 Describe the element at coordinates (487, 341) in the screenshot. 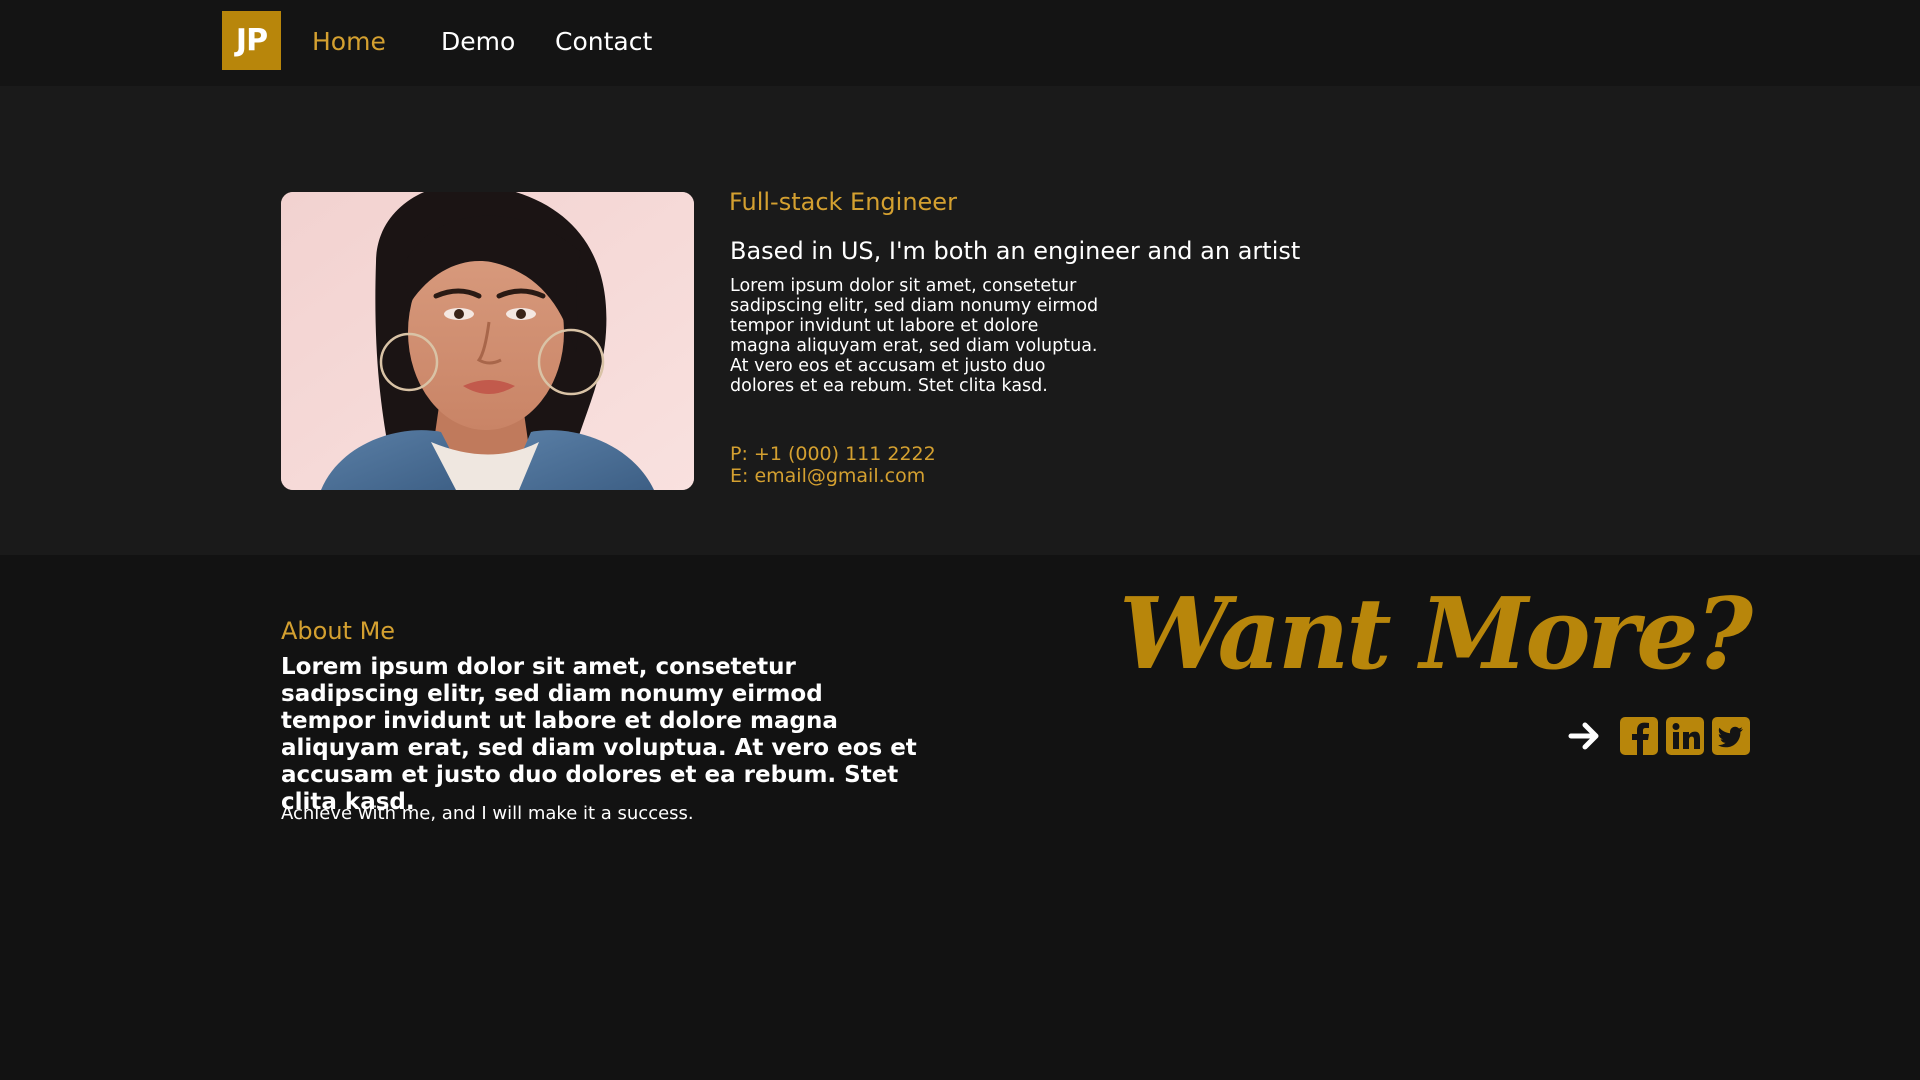

I see `portrait-image` at that location.